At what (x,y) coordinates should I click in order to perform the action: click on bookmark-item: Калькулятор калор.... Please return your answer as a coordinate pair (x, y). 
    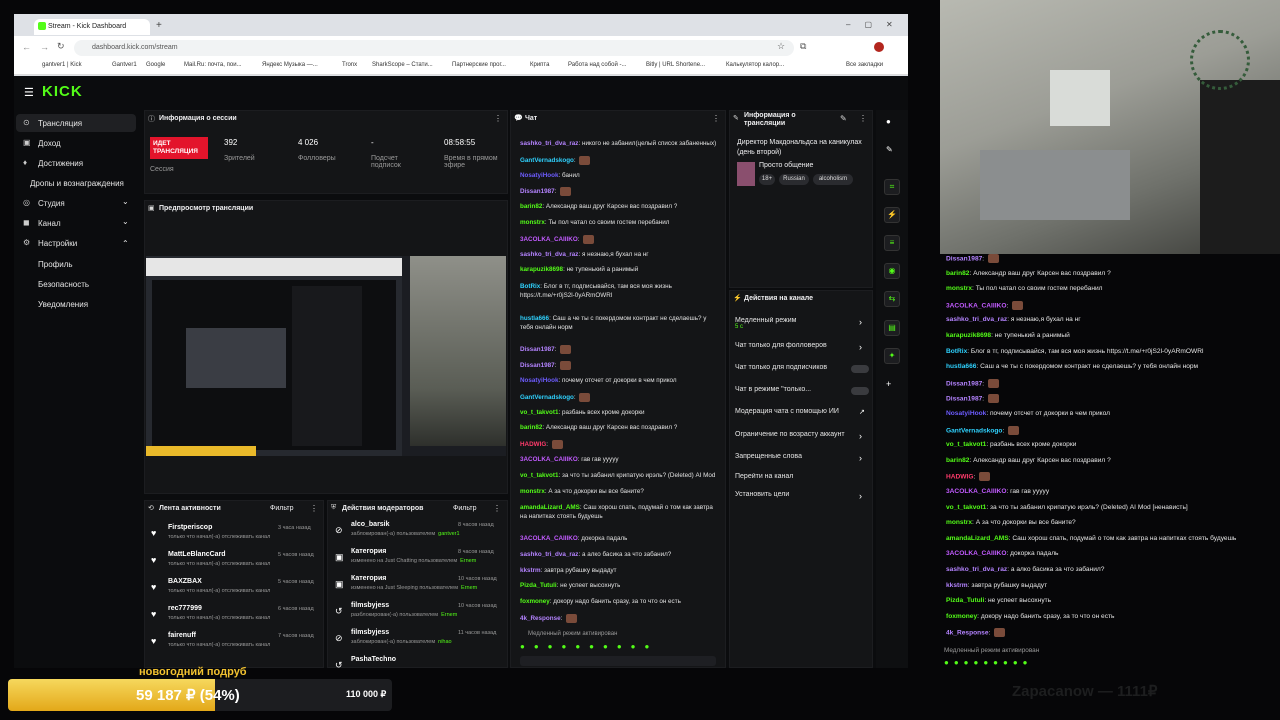
    Looking at the image, I should click on (755, 65).